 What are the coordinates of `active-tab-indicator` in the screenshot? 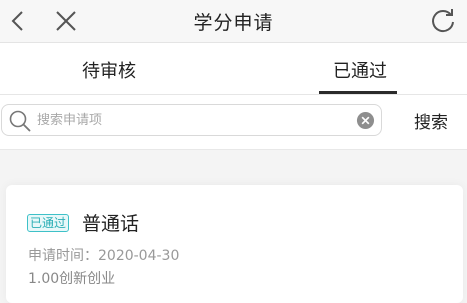 It's located at (358, 92).